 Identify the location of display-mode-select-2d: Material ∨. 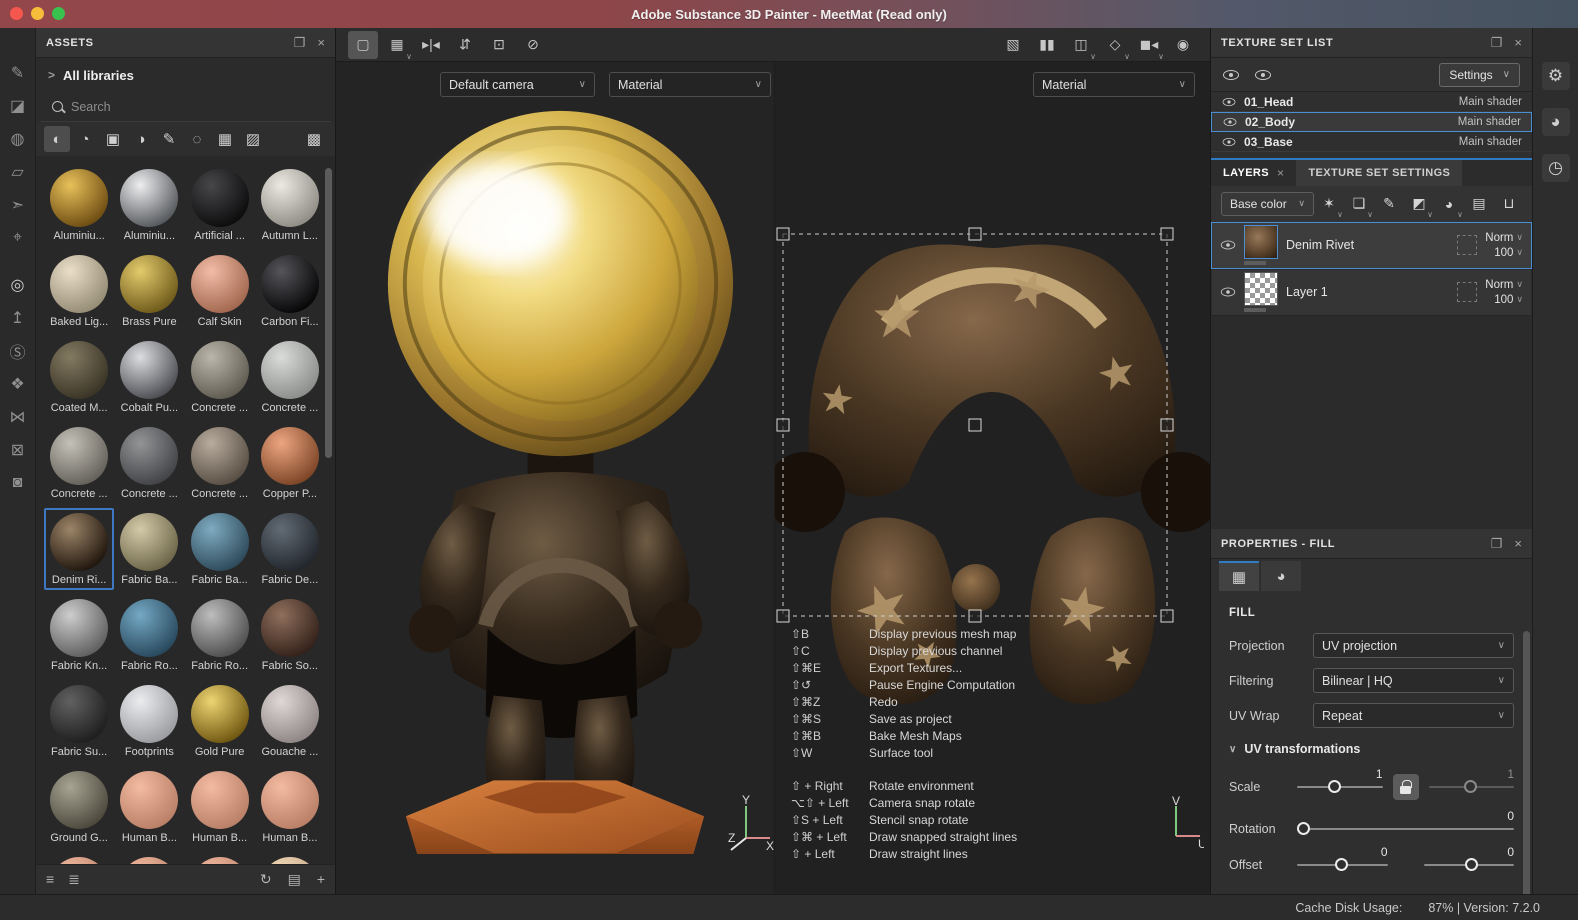
(1114, 84).